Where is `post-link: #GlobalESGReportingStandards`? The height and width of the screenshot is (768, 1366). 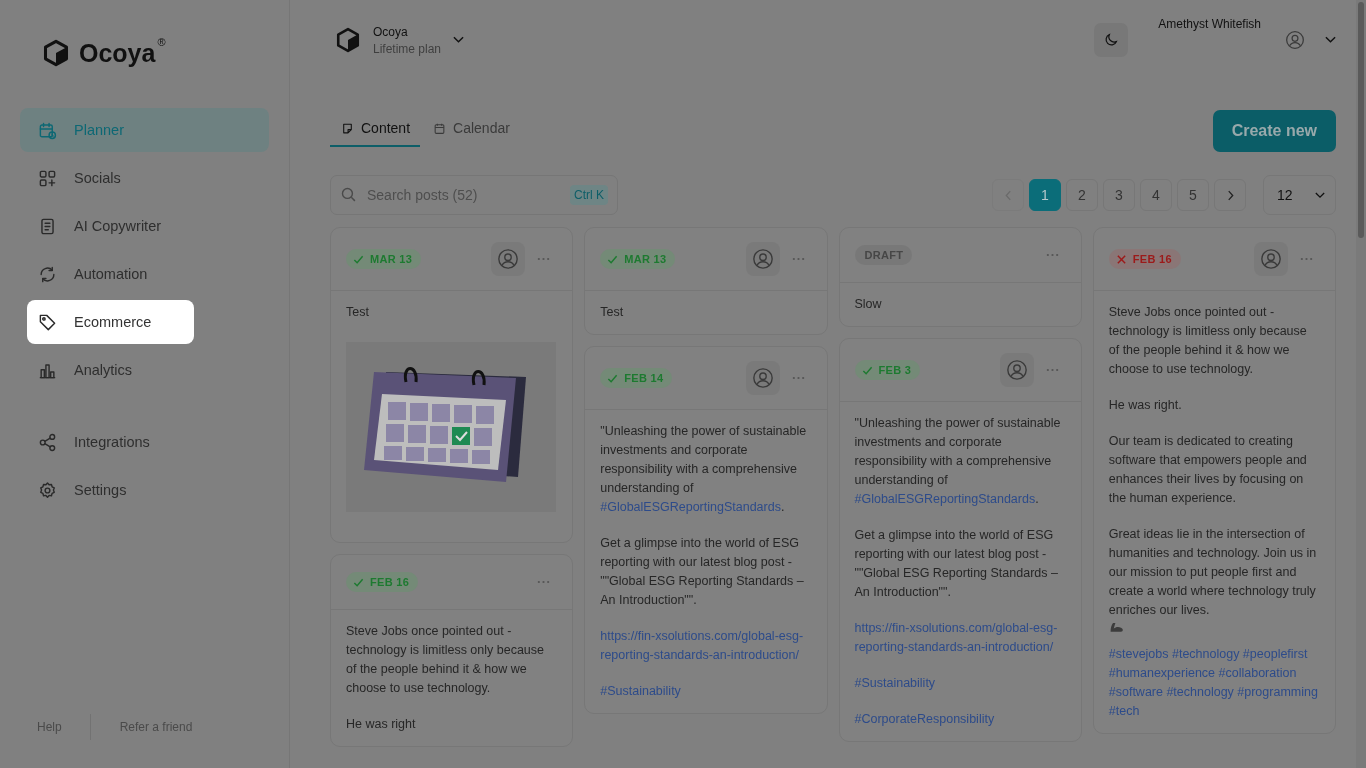
post-link: #GlobalESGReportingStandards is located at coordinates (690, 507).